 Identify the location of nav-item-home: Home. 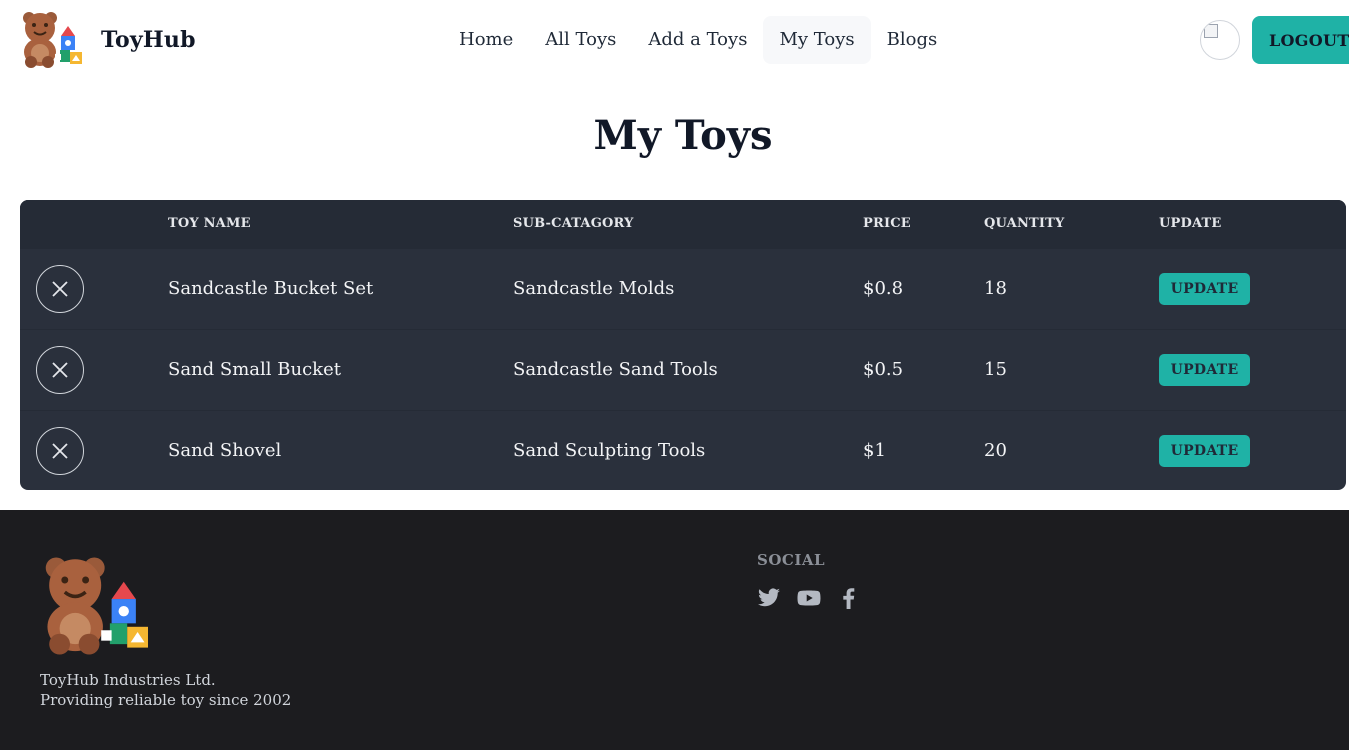
(486, 40).